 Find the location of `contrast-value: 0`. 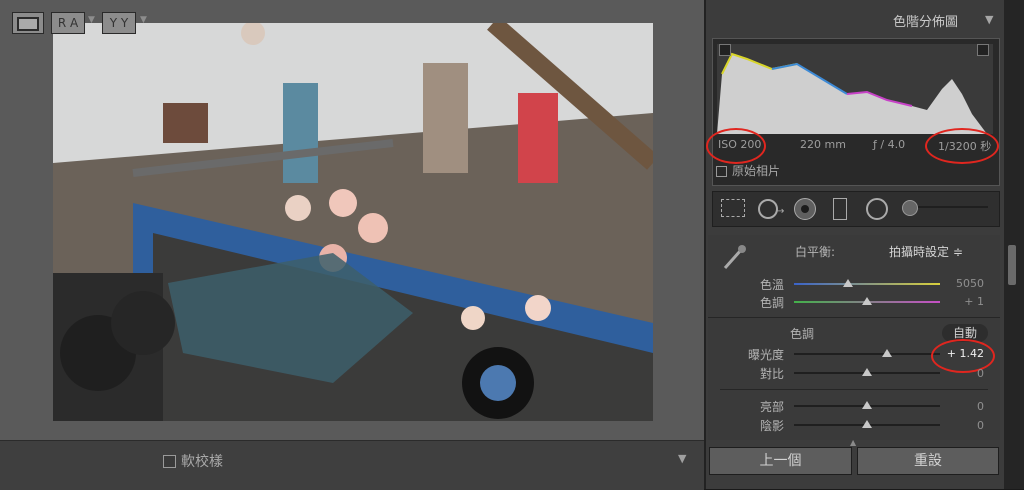

contrast-value: 0 is located at coordinates (980, 373).